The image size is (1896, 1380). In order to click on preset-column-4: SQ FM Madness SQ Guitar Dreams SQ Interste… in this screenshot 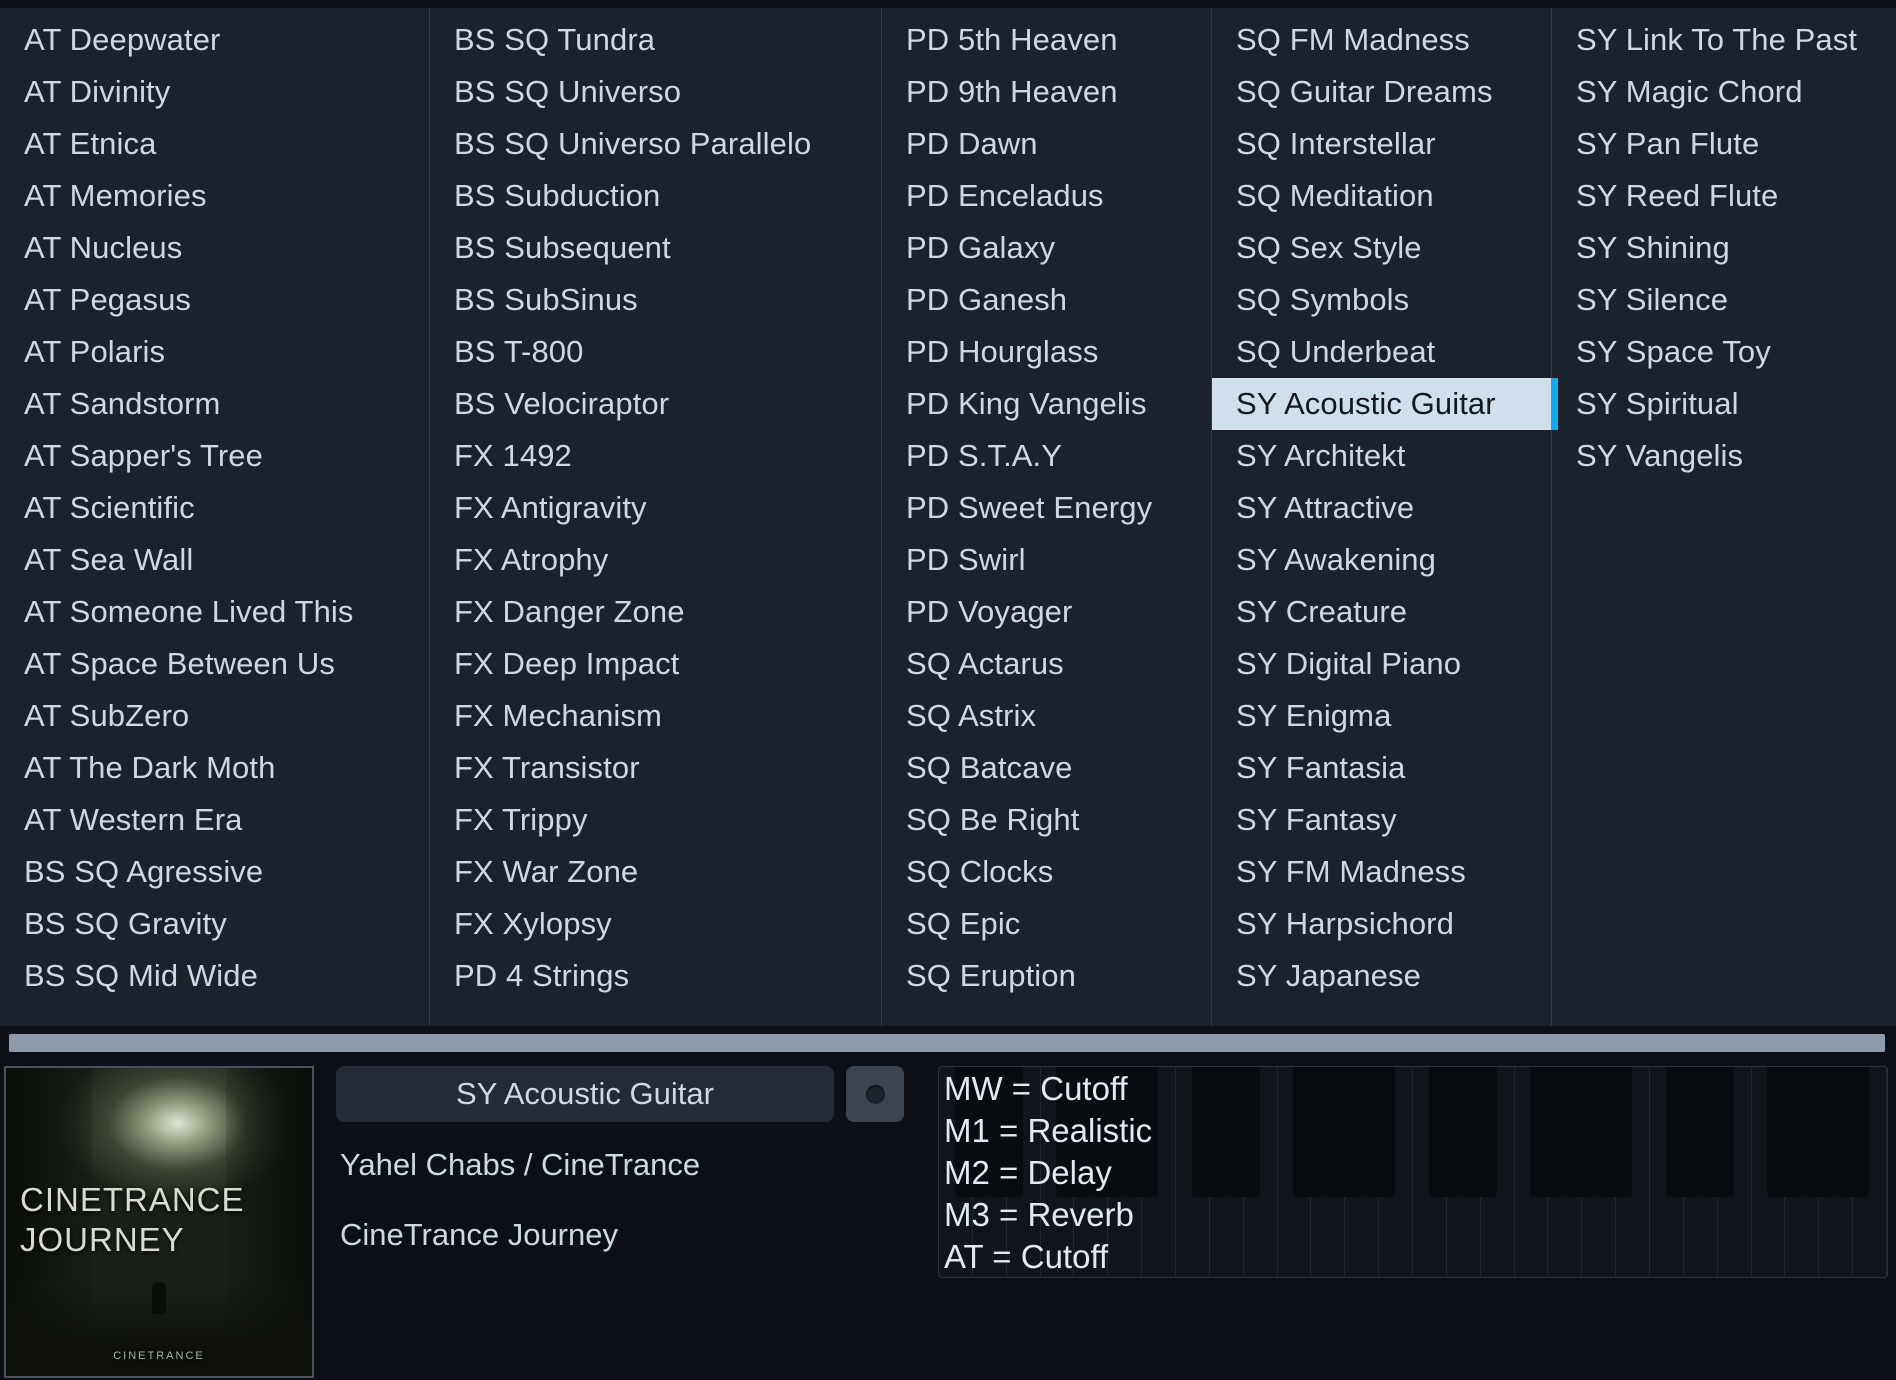, I will do `click(1385, 517)`.